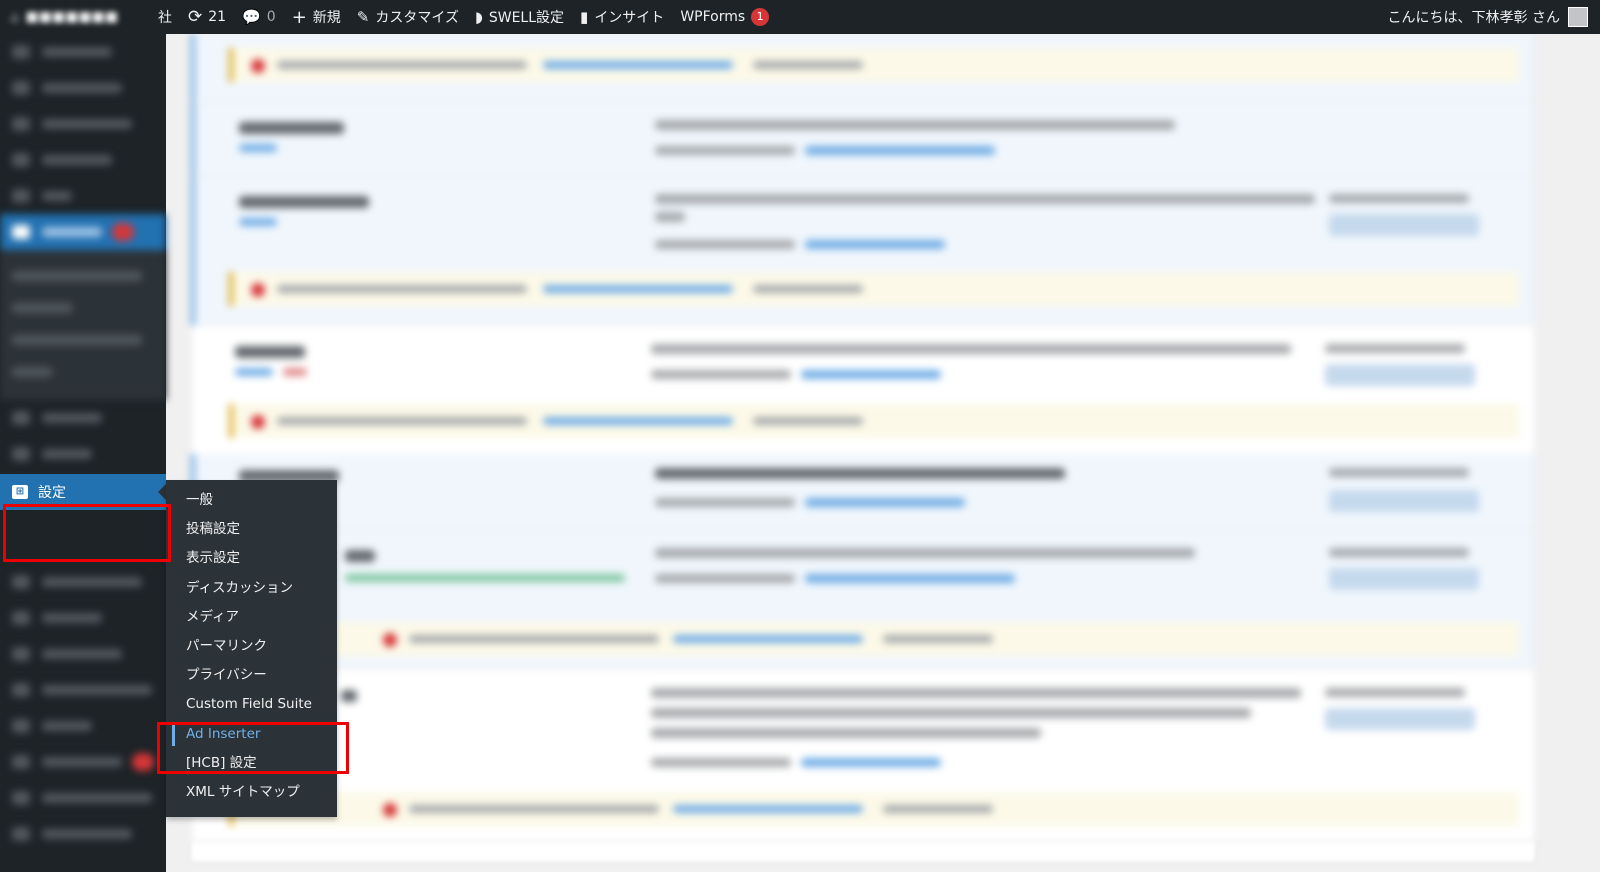  I want to click on submenu-item-reading: 表示設定, so click(251, 558).